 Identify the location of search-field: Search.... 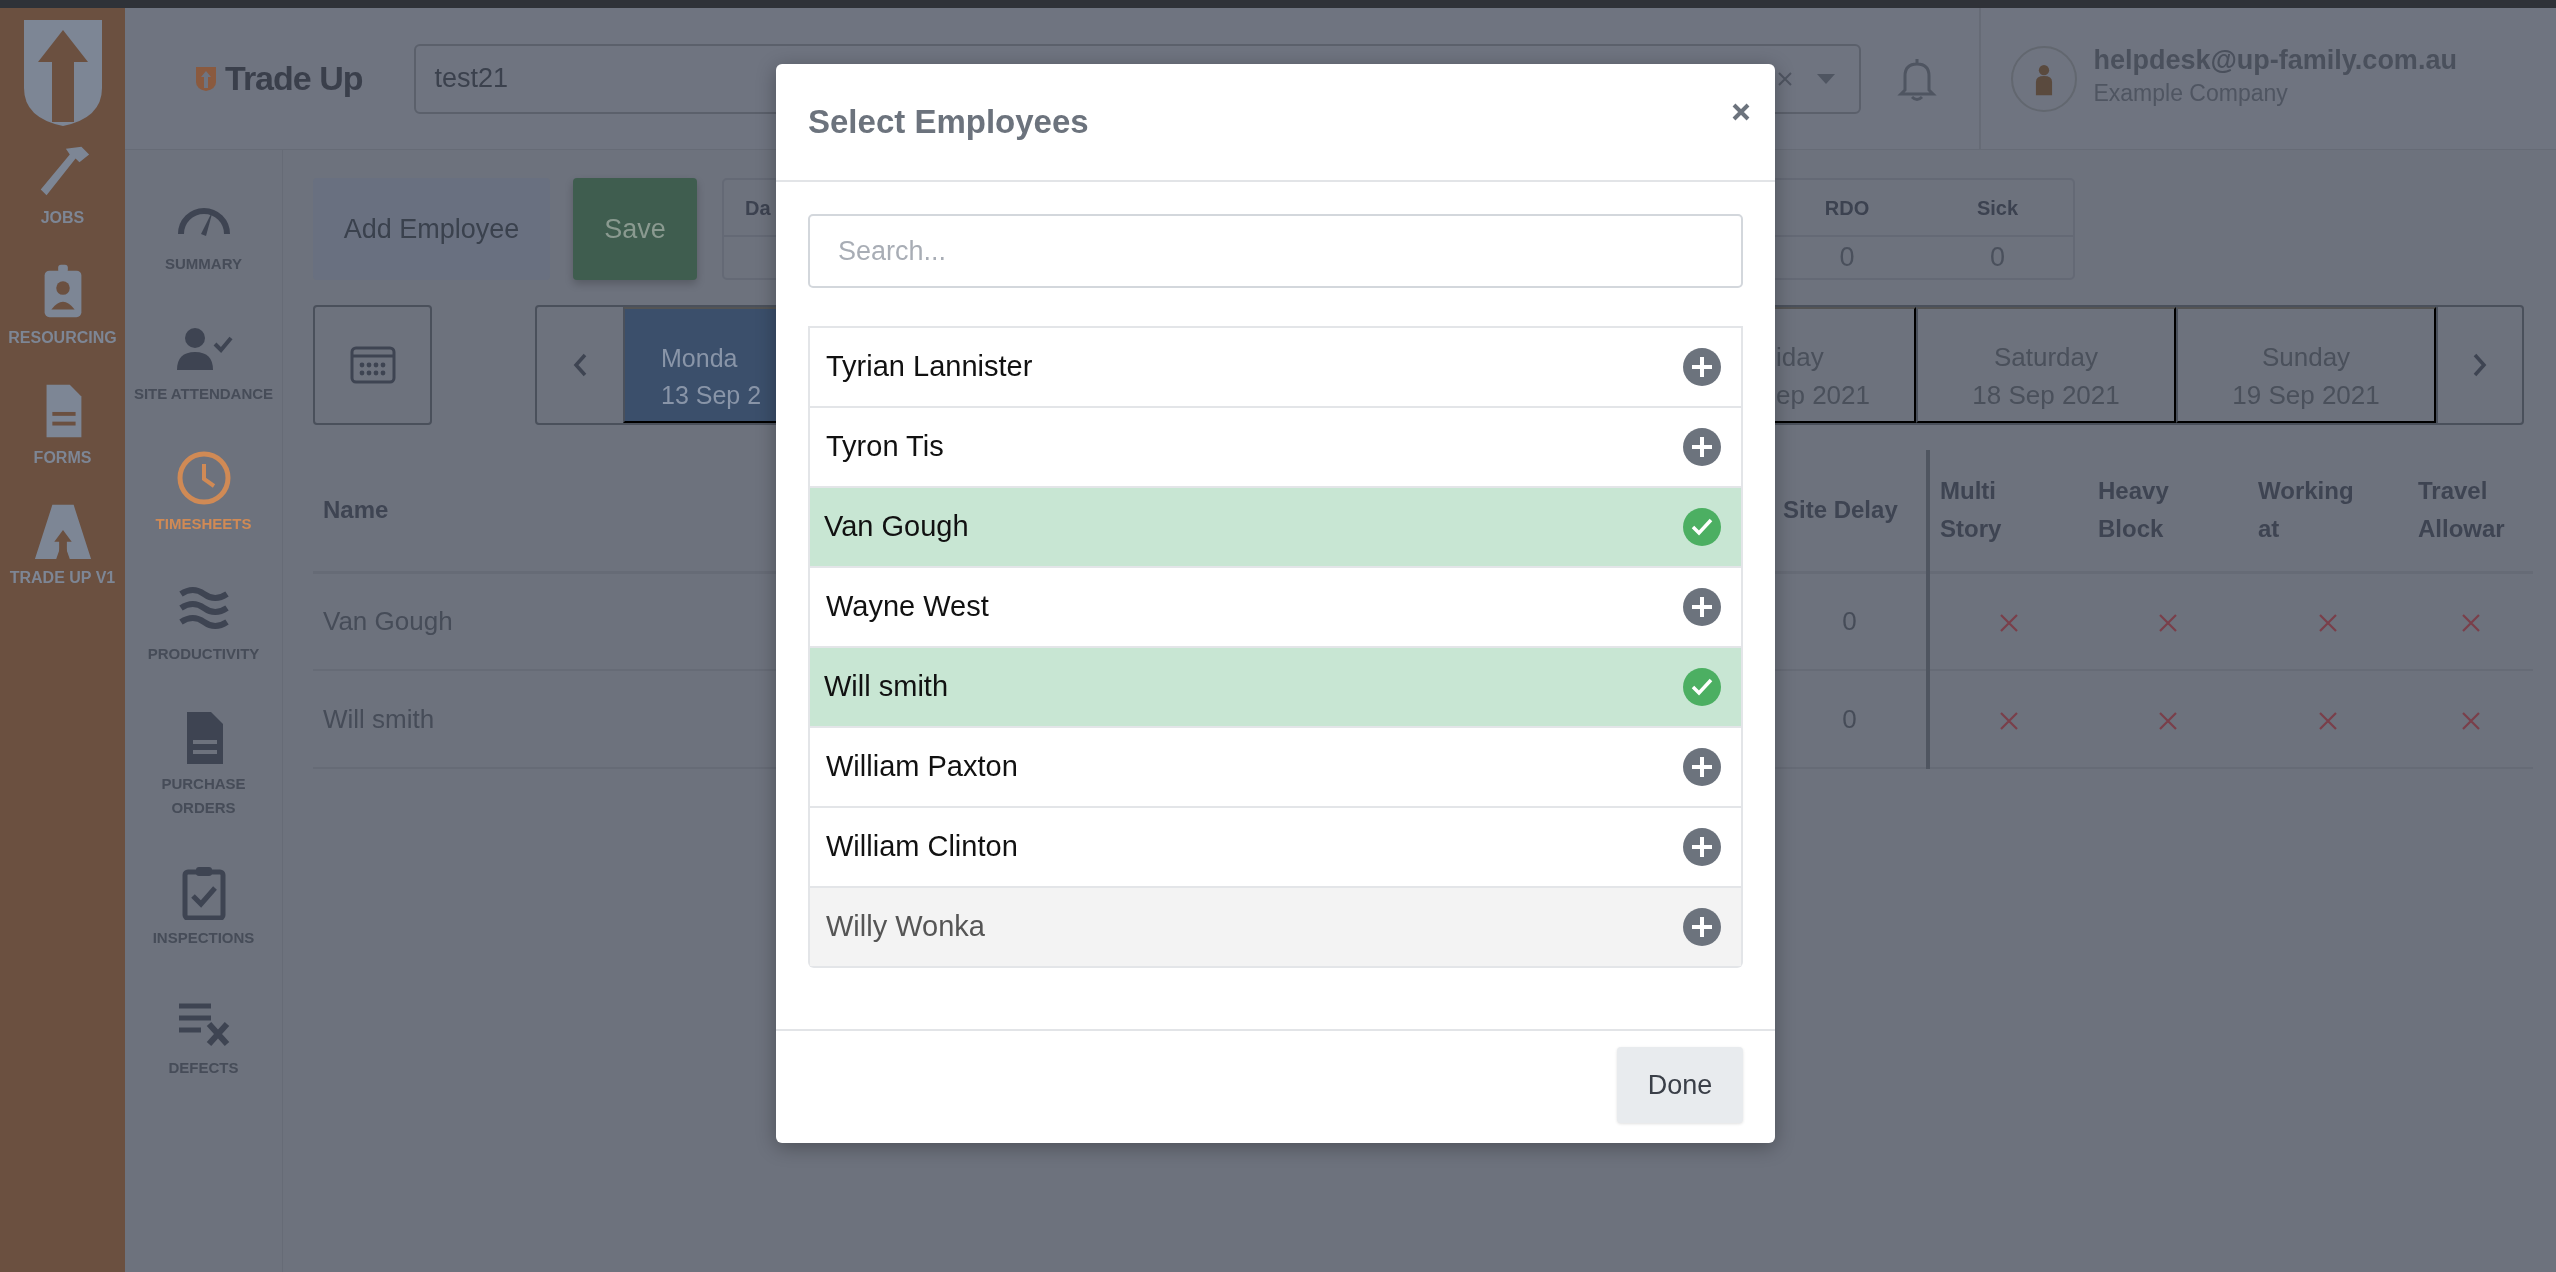
(1275, 251).